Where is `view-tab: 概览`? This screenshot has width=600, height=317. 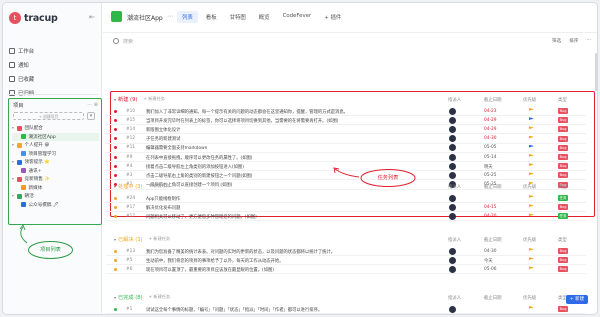 view-tab: 概览 is located at coordinates (264, 17).